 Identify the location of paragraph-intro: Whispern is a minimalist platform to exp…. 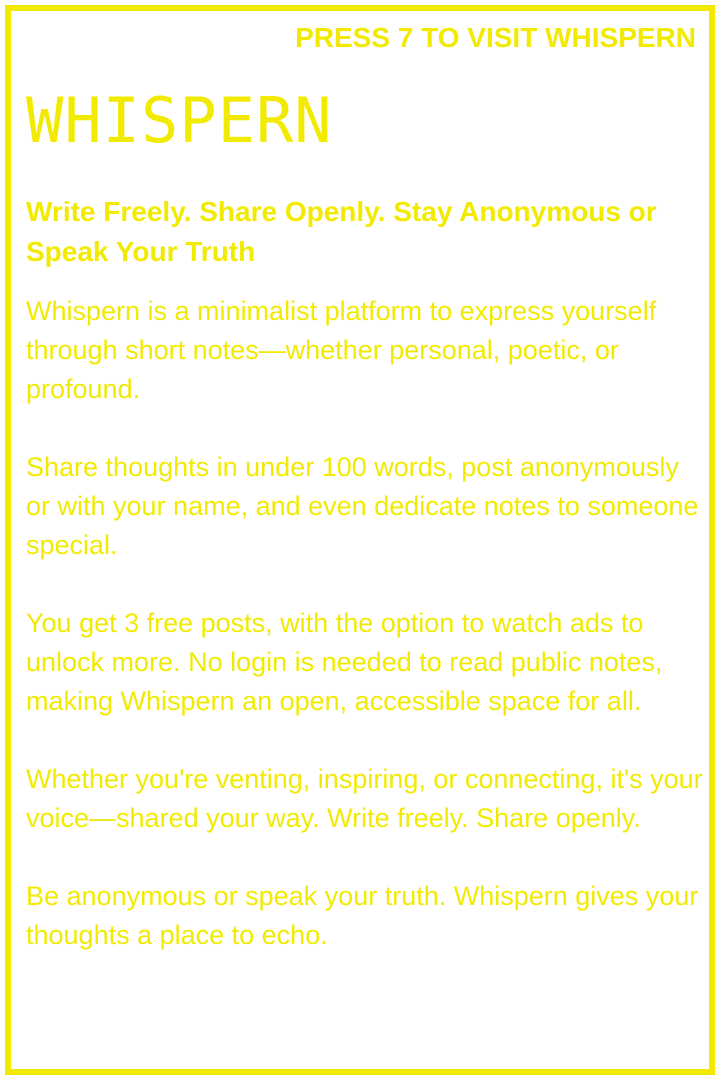
(341, 350).